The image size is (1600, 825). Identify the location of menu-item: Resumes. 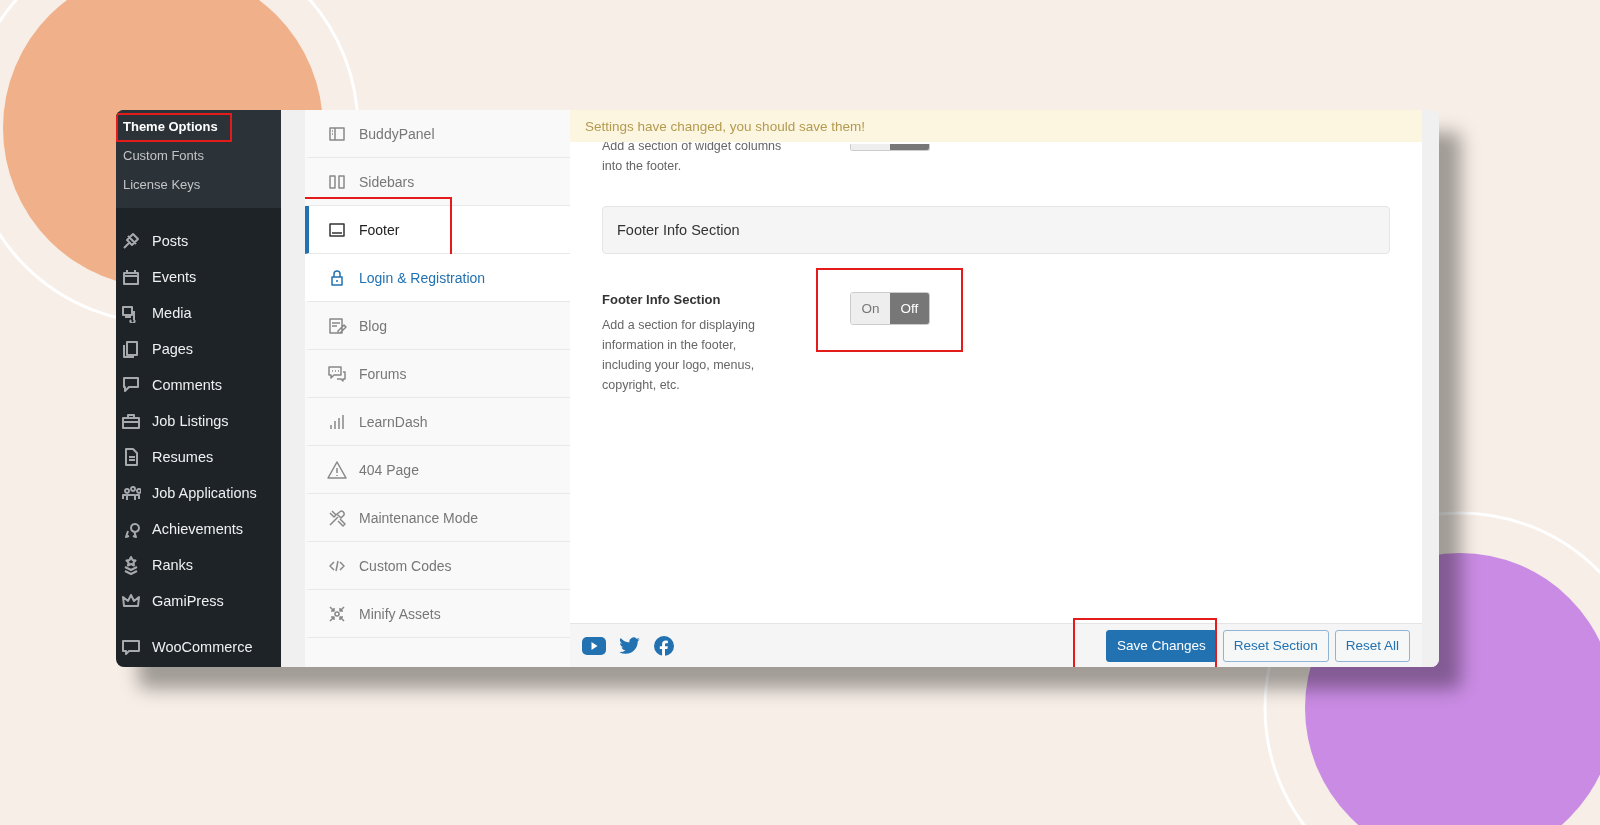
(198, 457).